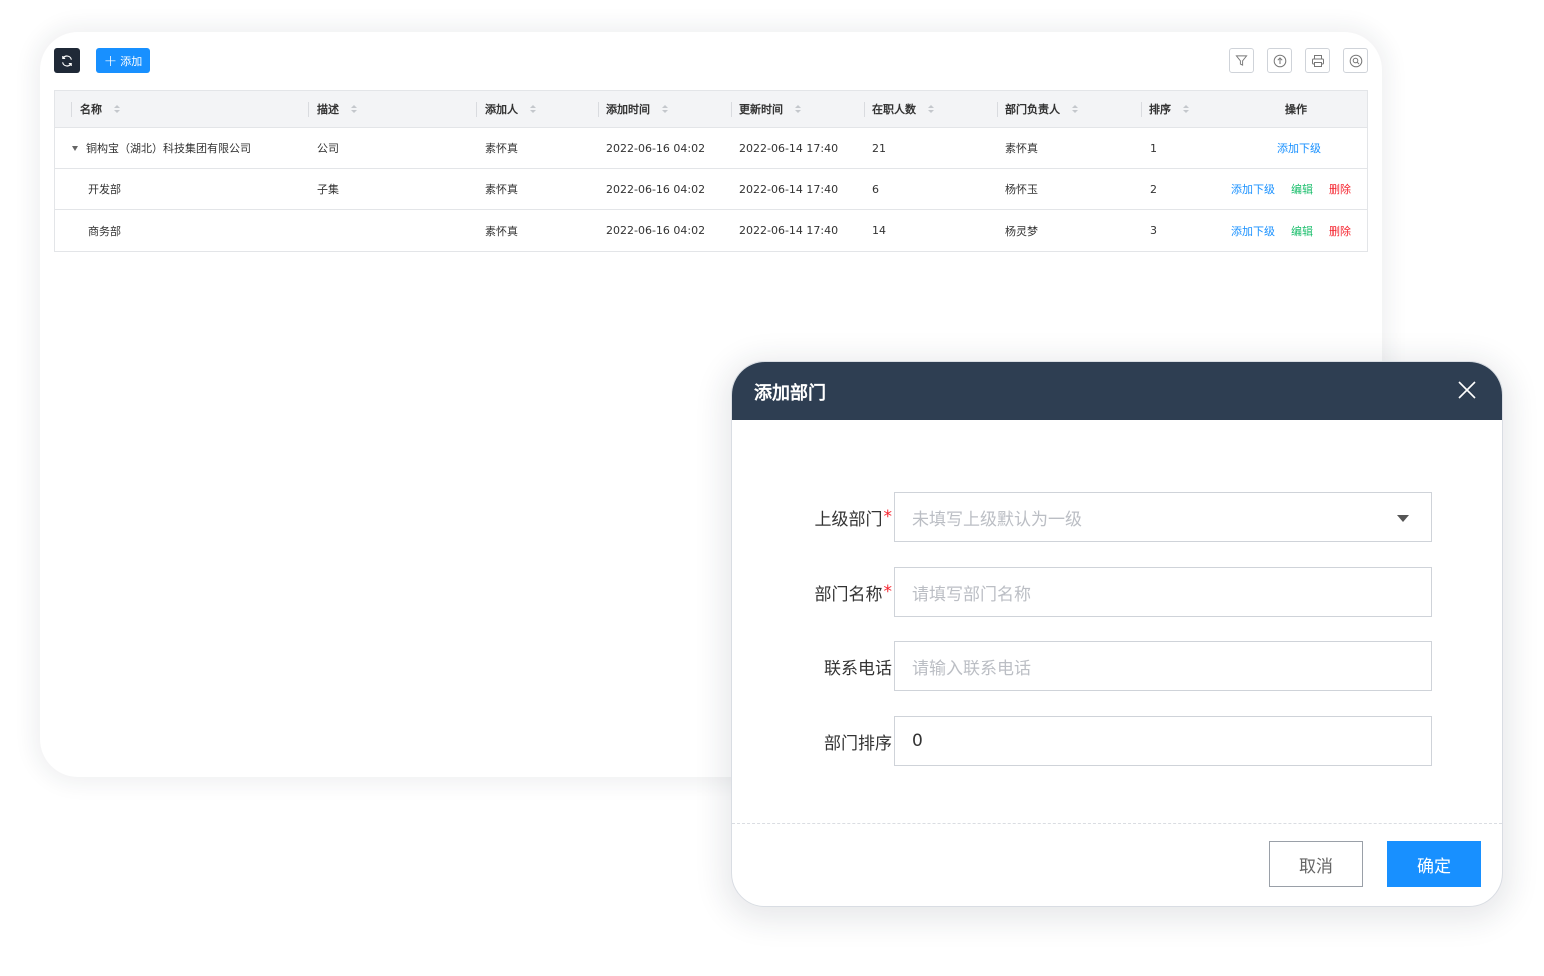  I want to click on filter-icon, so click(1241, 60).